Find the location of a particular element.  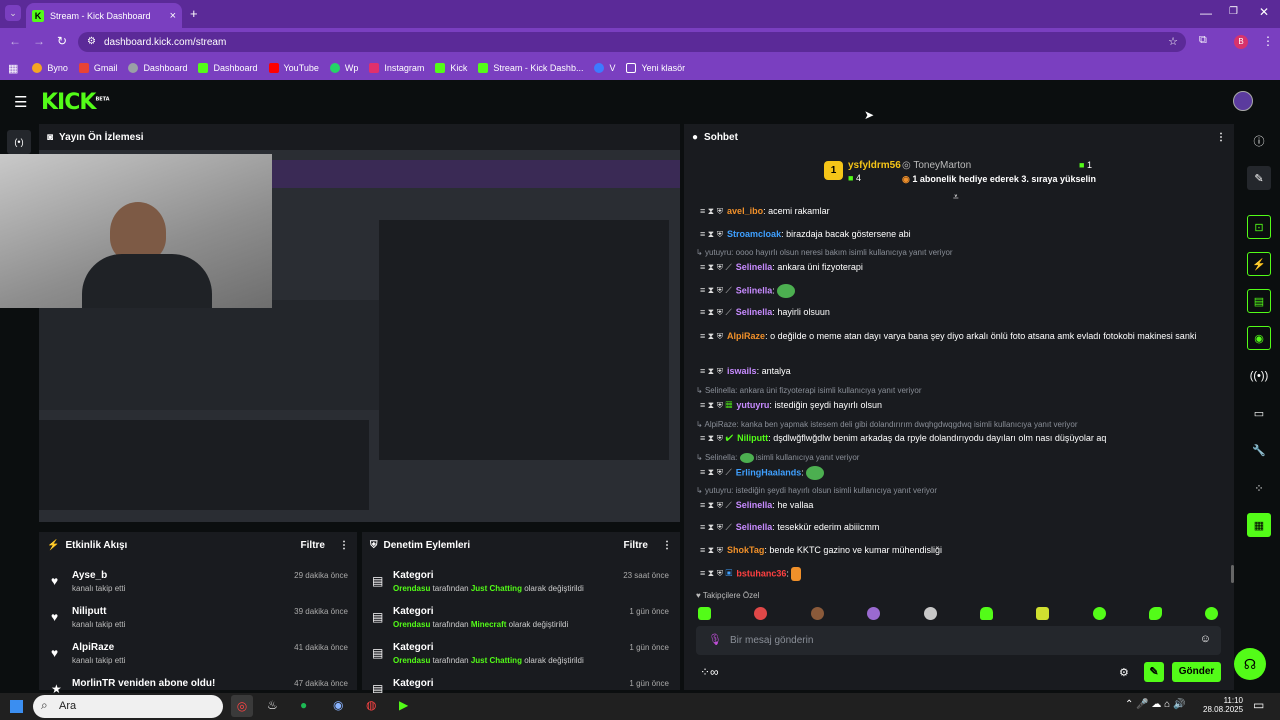

target-rail-icon: ⊡ is located at coordinates (1259, 227).